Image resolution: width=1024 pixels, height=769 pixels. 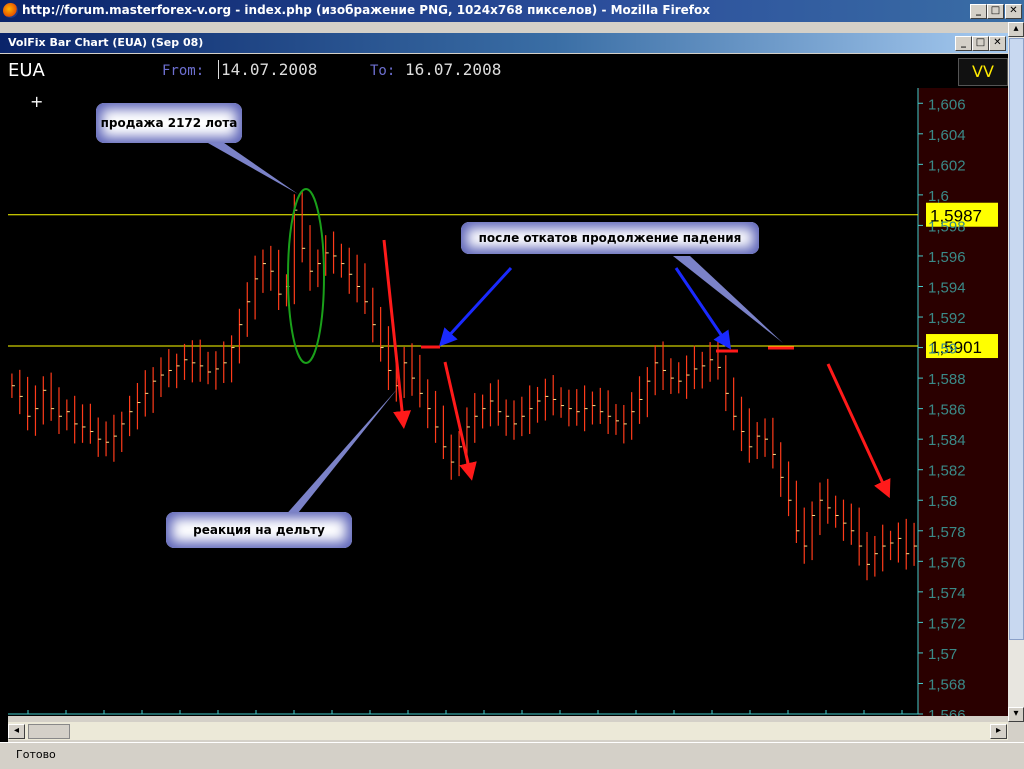 What do you see at coordinates (508, 731) in the screenshot?
I see `horizontal-scrollbar: ◂ ▸` at bounding box center [508, 731].